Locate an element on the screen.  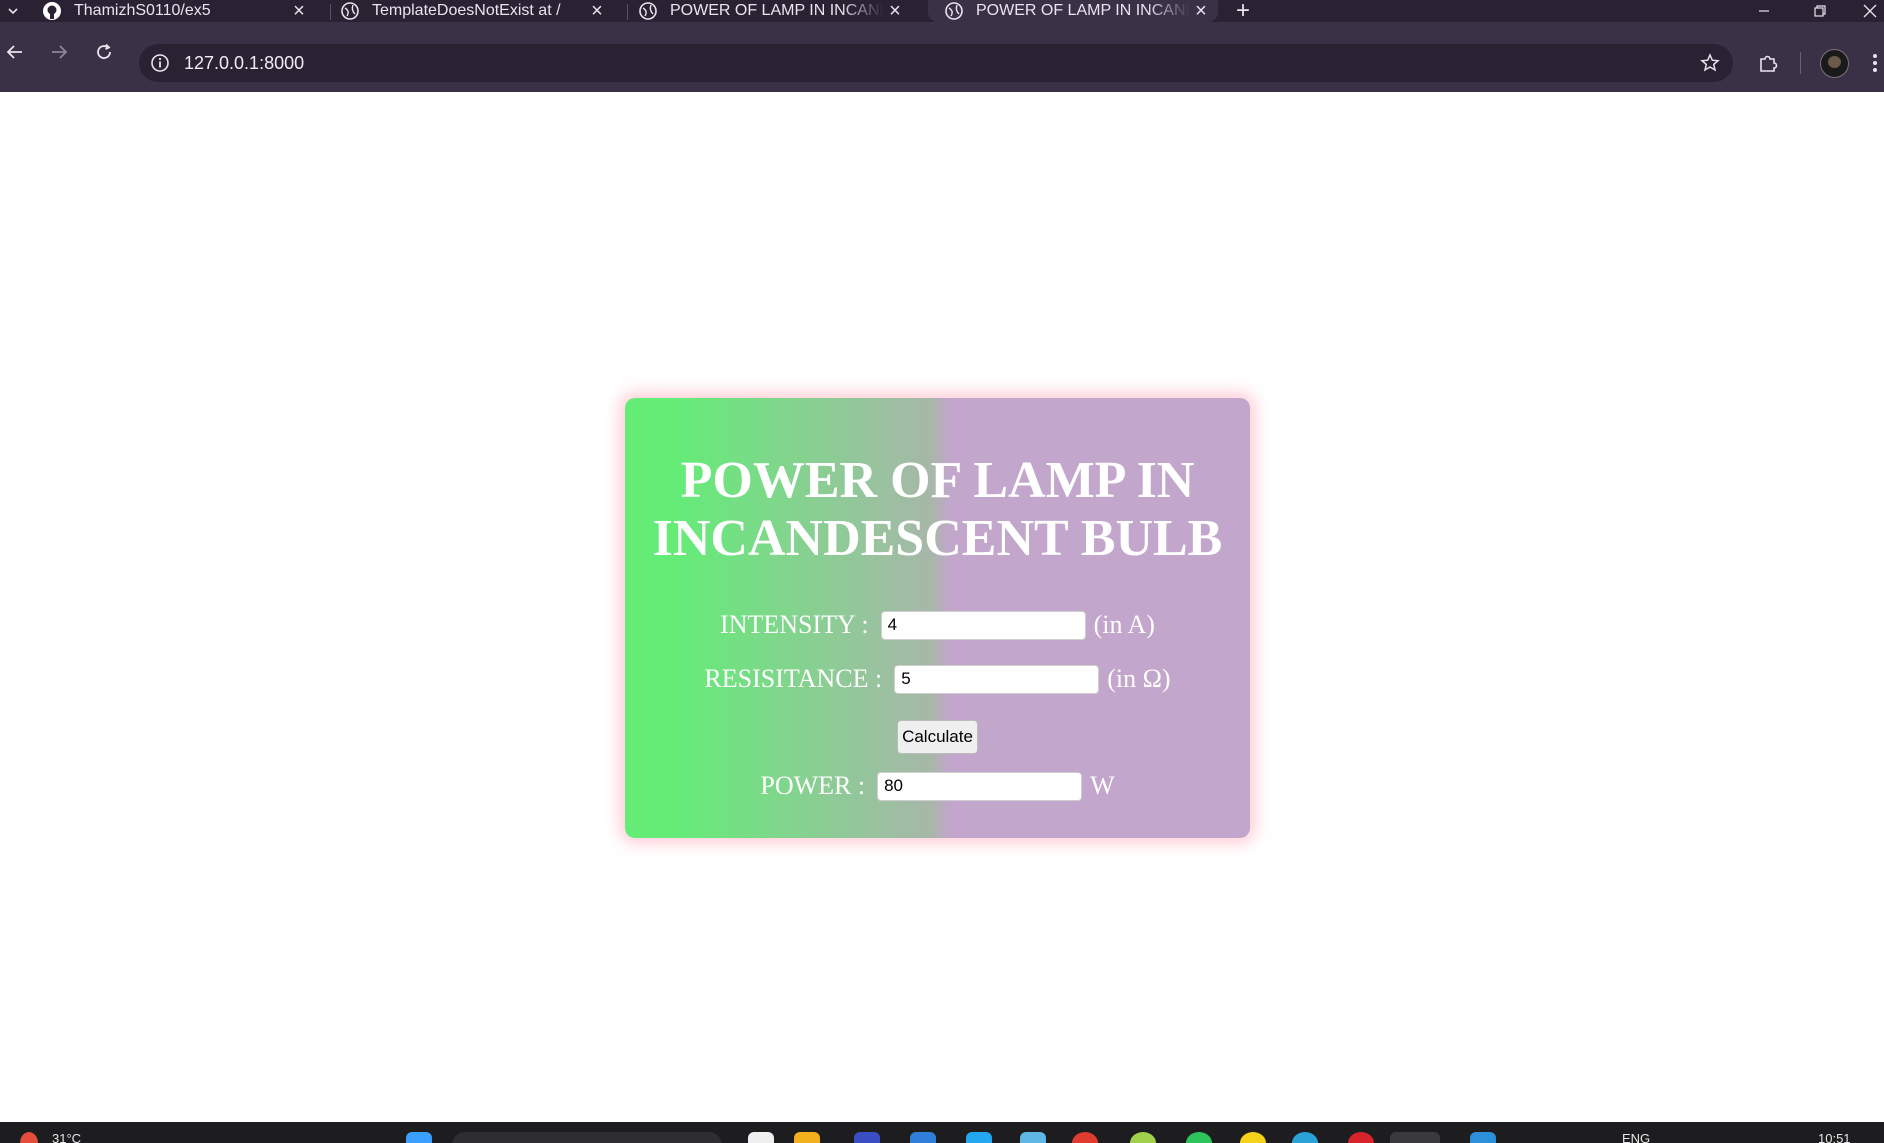
puzzle-icon is located at coordinates (1769, 63).